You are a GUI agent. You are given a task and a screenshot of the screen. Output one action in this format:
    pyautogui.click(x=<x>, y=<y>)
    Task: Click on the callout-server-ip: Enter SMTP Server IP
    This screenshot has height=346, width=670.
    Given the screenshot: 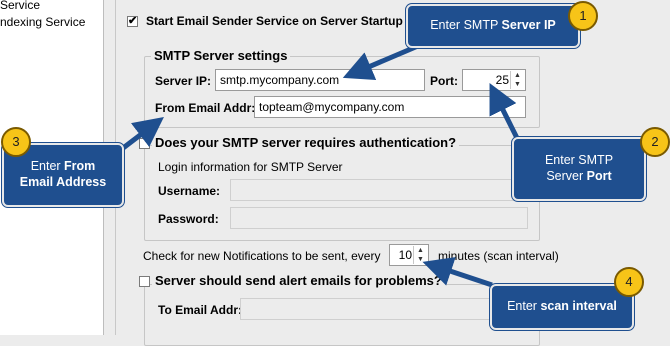 What is the action you would take?
    pyautogui.click(x=493, y=26)
    